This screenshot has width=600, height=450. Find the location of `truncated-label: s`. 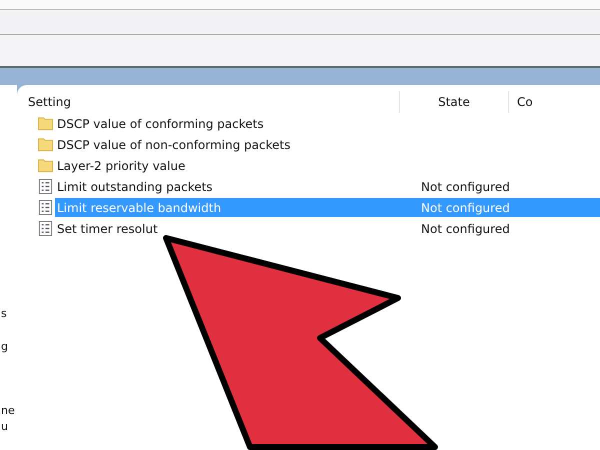

truncated-label: s is located at coordinates (4, 314).